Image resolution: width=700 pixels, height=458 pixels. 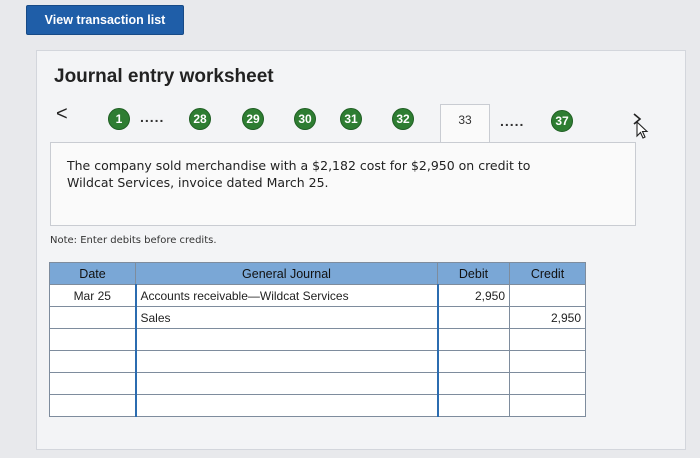 I want to click on header-general-journal: General Journal, so click(x=286, y=273).